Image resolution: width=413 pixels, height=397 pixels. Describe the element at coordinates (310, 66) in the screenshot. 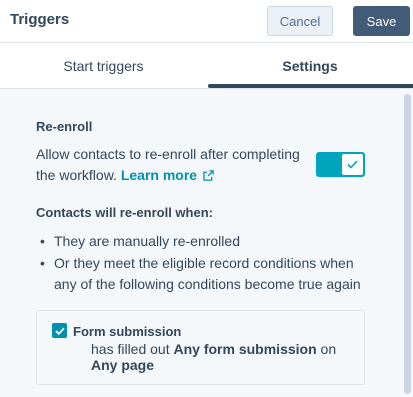

I see `tab-settings: Settings` at that location.